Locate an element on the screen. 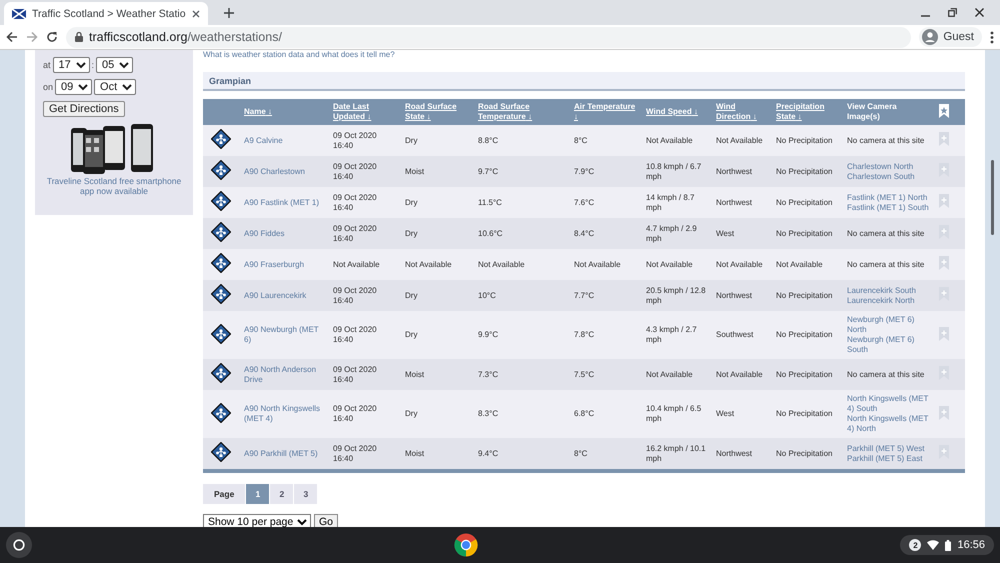 The width and height of the screenshot is (1000, 563). camera-link: North Kingswells (MET 4) South is located at coordinates (889, 404).